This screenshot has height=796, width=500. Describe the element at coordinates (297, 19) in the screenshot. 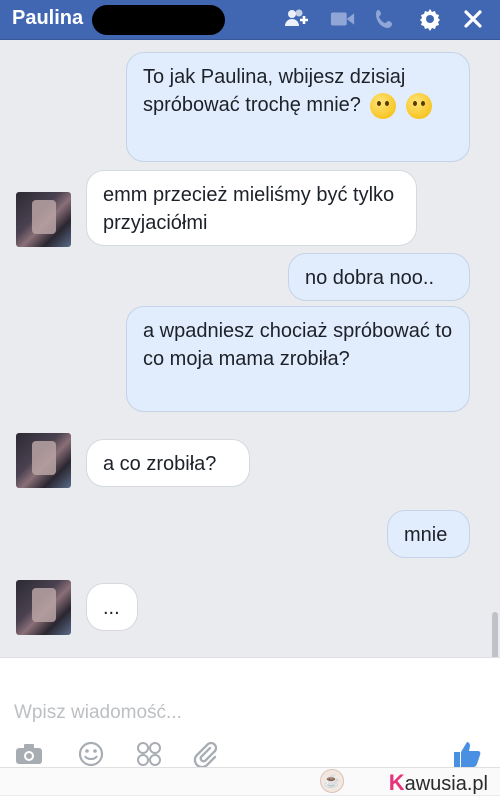

I see `add-people-icon` at that location.